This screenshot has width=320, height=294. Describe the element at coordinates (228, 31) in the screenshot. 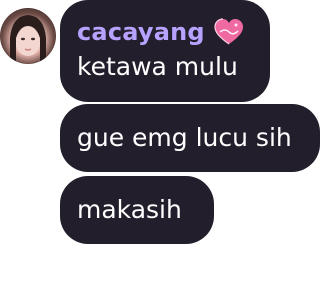

I see `heart-lollipop-badge-icon` at that location.